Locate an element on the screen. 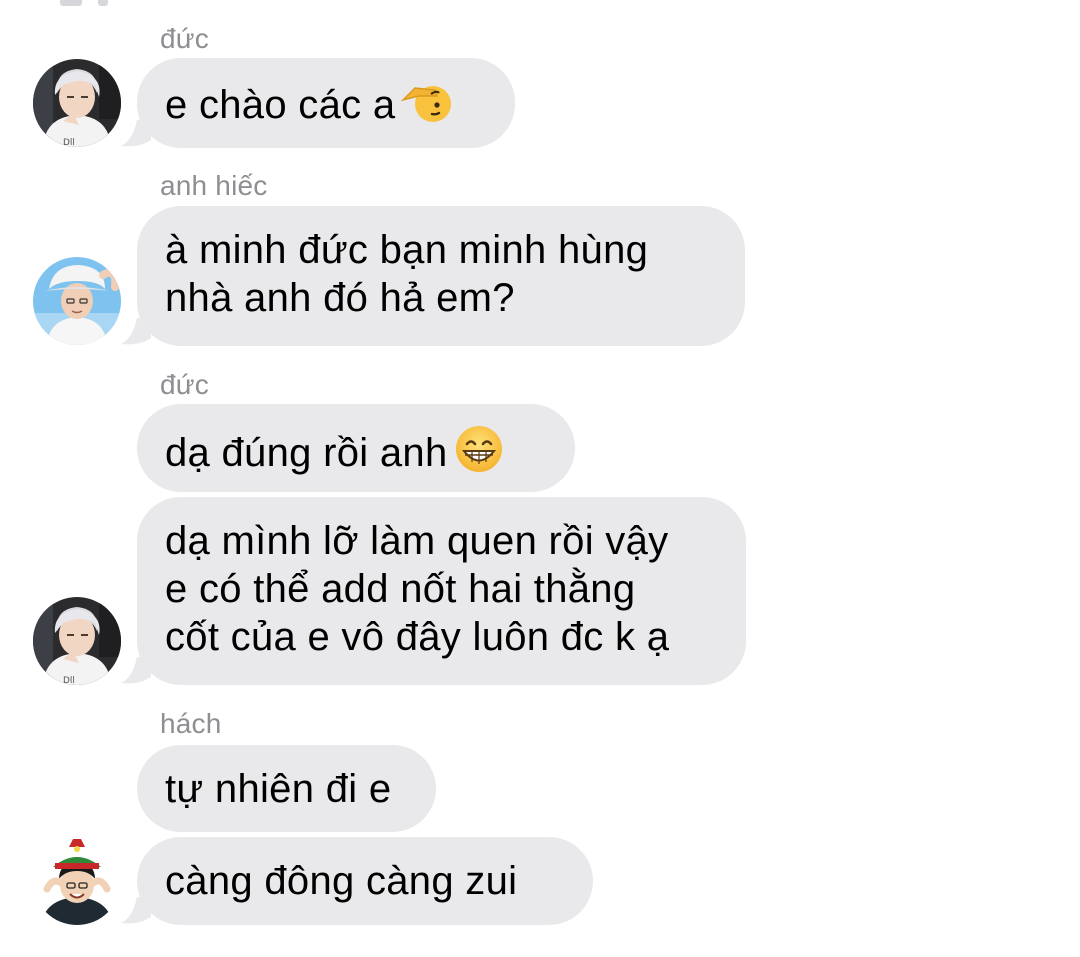  message-text-line: à minh đức bạn minh hùng is located at coordinates (407, 250).